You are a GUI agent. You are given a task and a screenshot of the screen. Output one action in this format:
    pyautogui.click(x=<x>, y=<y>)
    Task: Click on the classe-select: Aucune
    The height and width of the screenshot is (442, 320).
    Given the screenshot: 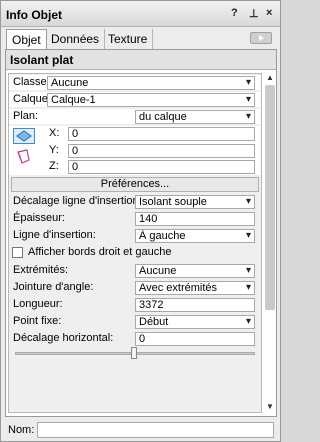 What is the action you would take?
    pyautogui.click(x=151, y=83)
    